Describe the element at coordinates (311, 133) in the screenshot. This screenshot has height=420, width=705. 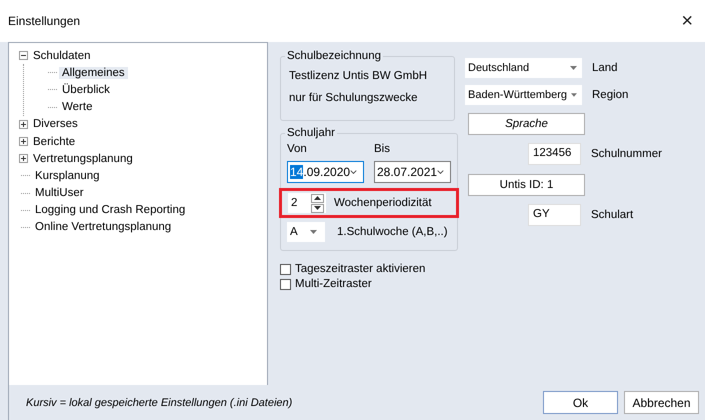
I see `group-title: Schuljahr` at that location.